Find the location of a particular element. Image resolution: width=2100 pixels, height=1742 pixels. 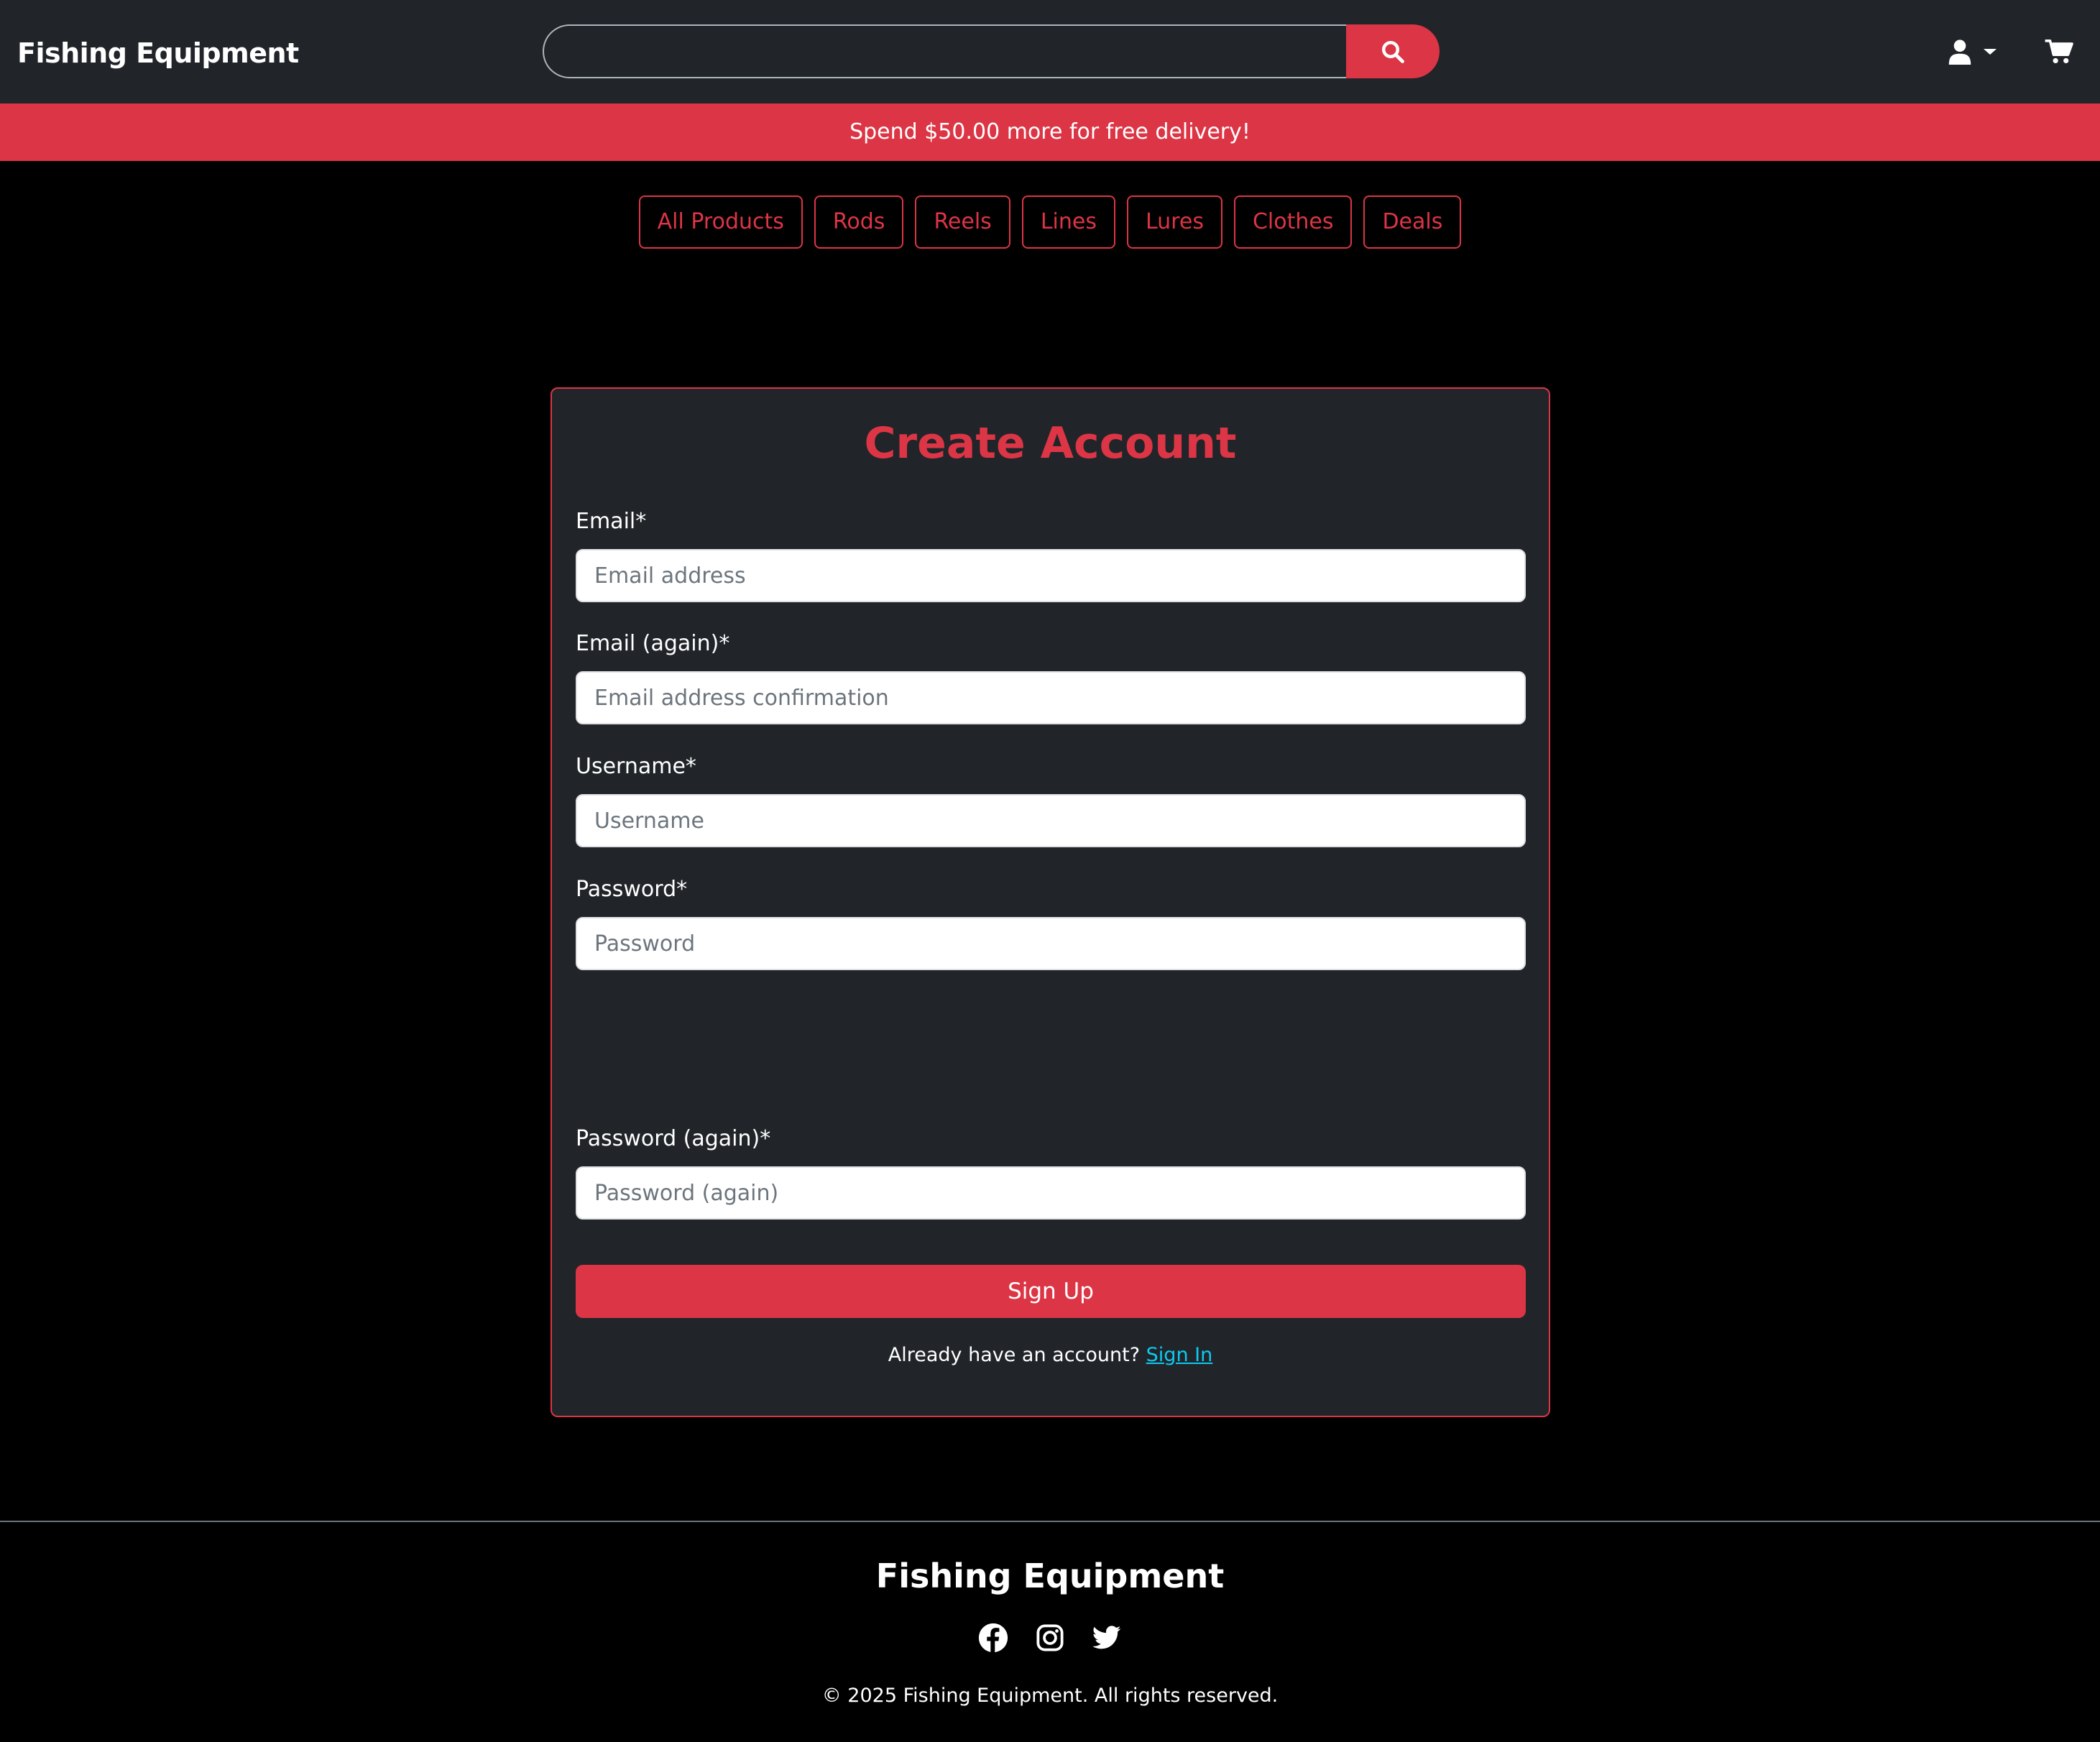

page-title: Create Account is located at coordinates (1050, 443).